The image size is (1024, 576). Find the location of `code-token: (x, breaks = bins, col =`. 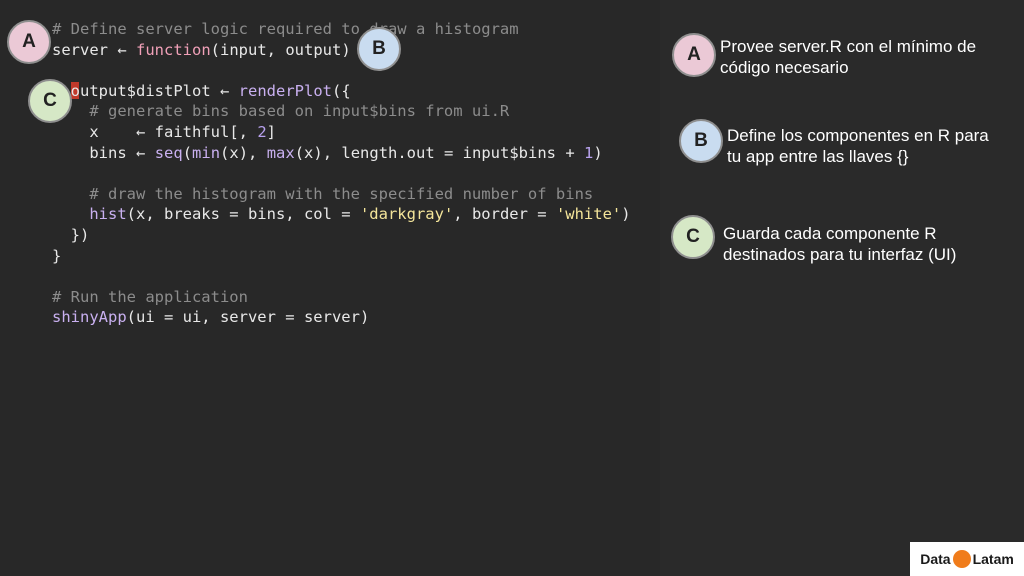

code-token: (x, breaks = bins, col = is located at coordinates (243, 214).